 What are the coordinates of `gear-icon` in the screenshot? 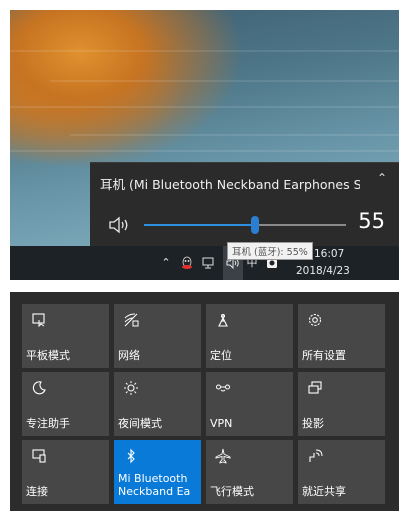 It's located at (315, 320).